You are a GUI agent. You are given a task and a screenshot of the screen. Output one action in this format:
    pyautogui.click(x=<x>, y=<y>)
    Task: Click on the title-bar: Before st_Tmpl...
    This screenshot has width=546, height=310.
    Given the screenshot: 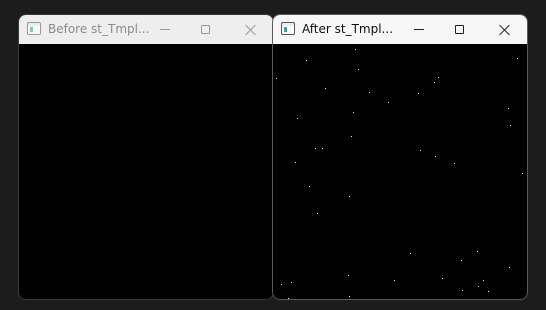 What is the action you would take?
    pyautogui.click(x=146, y=29)
    